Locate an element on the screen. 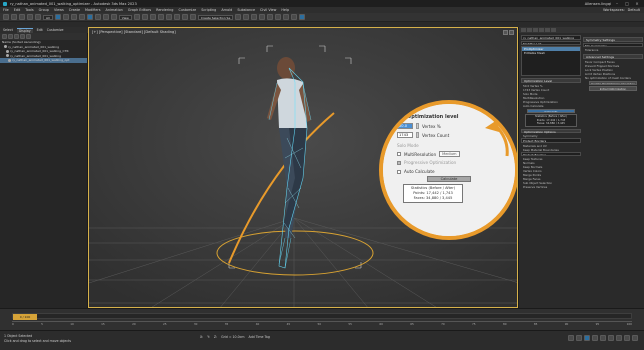 The image size is (644, 350). multires-level-dropdown: Medium is located at coordinates (449, 154).